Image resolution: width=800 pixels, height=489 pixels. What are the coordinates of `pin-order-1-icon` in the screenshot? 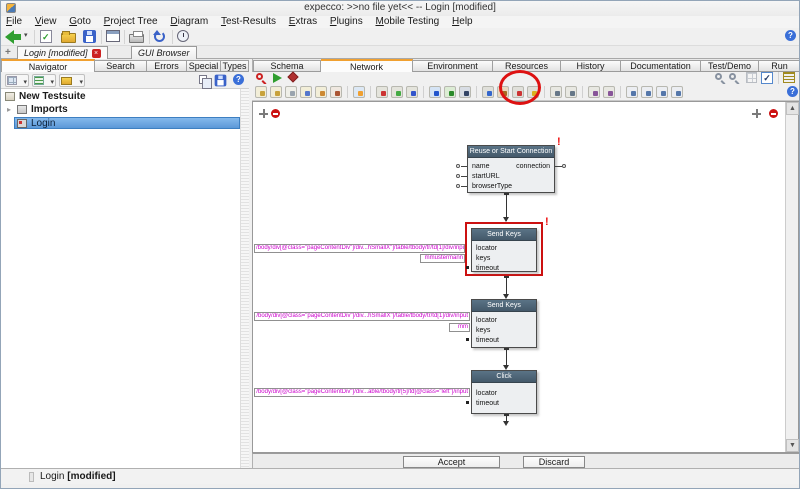 It's located at (632, 92).